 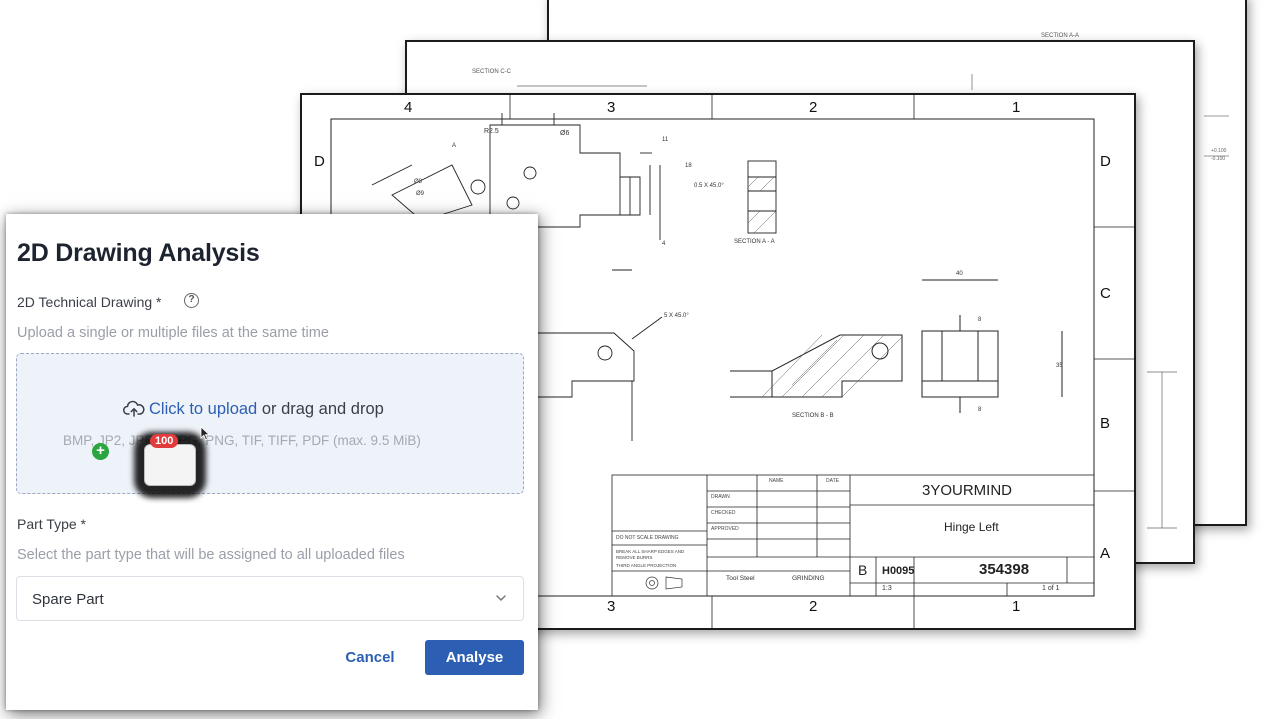 What do you see at coordinates (52, 524) in the screenshot?
I see `part-type-label: Part Type *` at bounding box center [52, 524].